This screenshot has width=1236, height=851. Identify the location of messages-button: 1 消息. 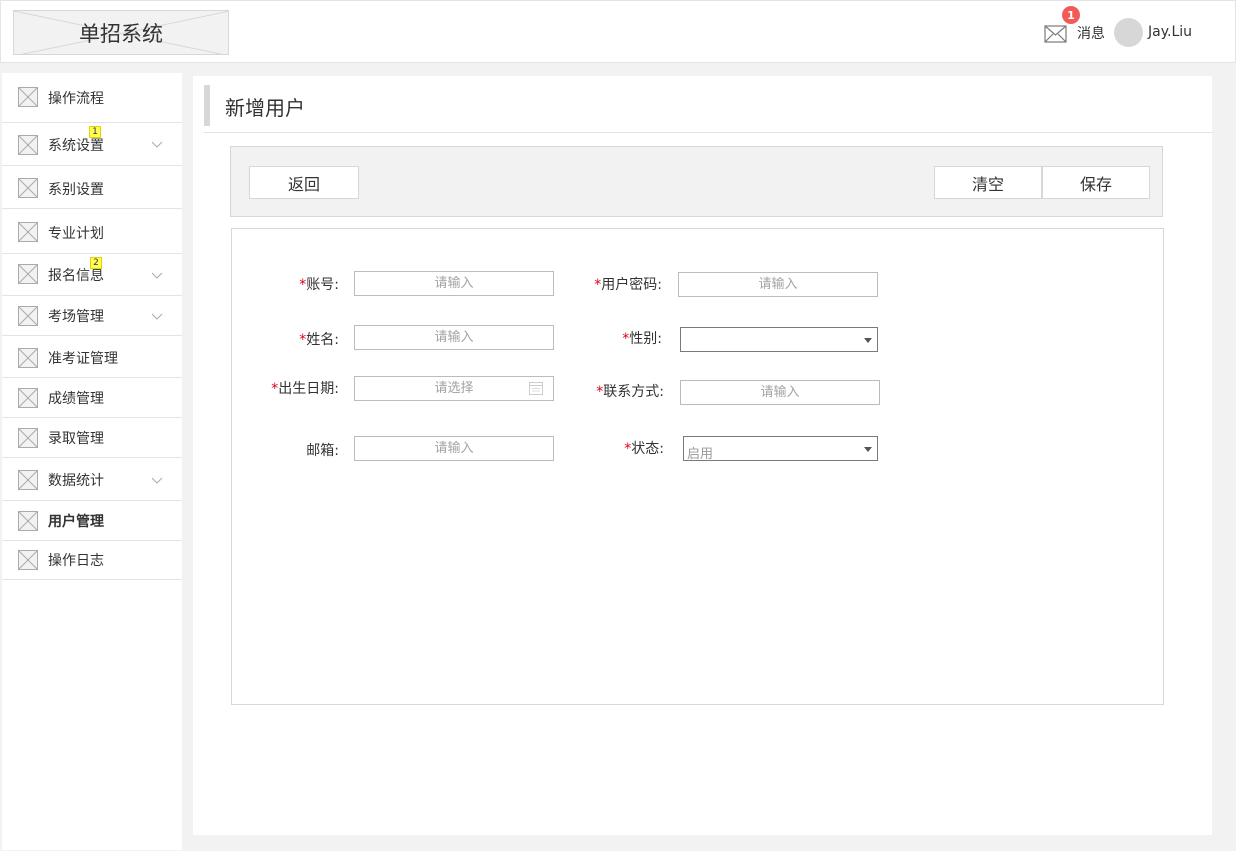
(1079, 26).